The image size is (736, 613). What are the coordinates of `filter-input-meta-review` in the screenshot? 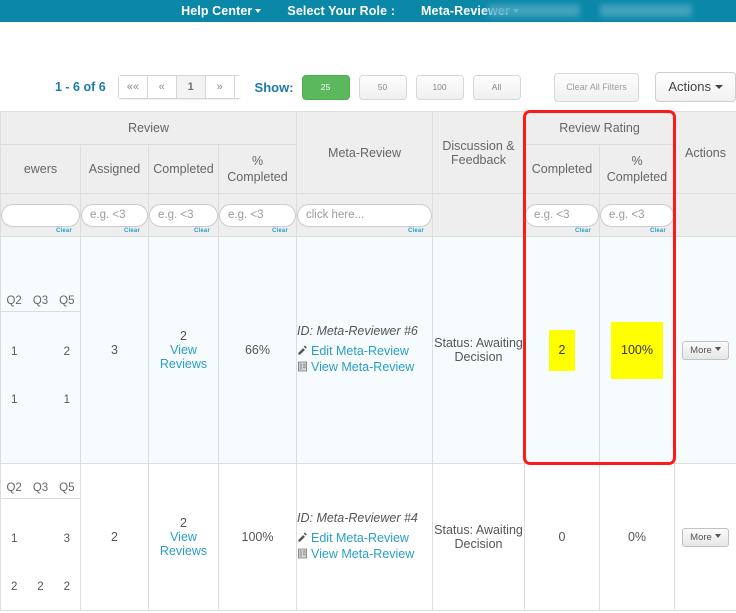 It's located at (364, 215).